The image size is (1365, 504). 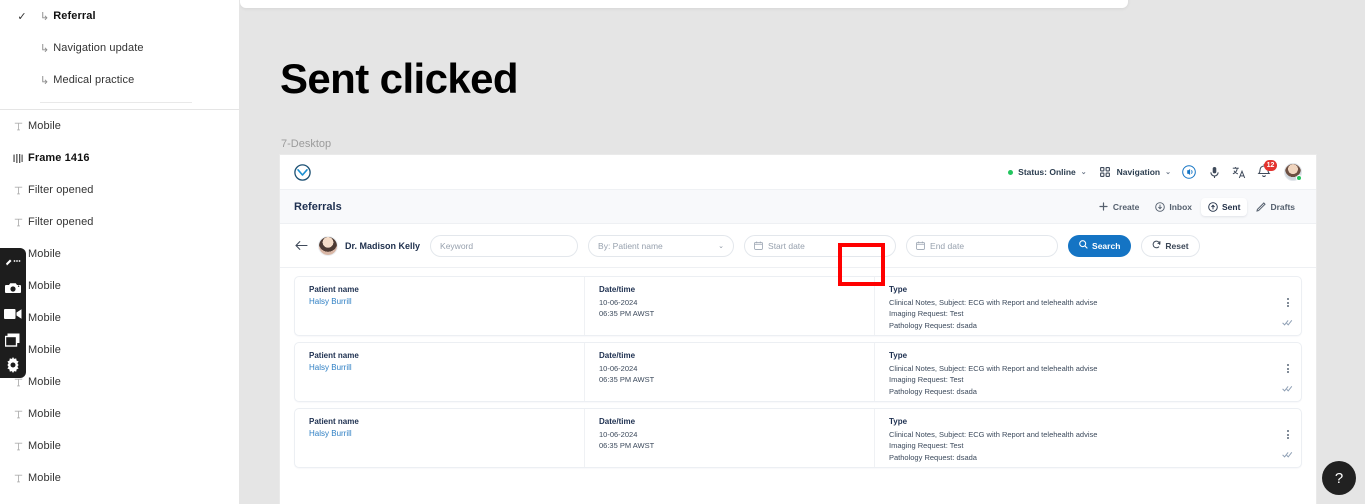 I want to click on video-camera-icon, so click(x=13, y=314).